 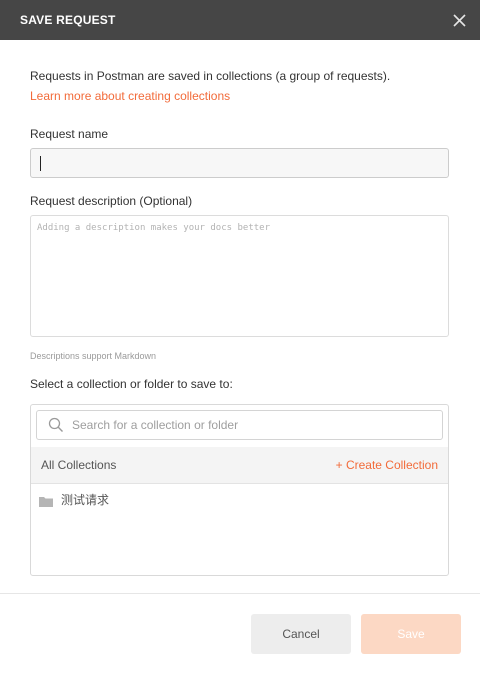 What do you see at coordinates (68, 20) in the screenshot?
I see `dialog-title: SAVE REQUEST` at bounding box center [68, 20].